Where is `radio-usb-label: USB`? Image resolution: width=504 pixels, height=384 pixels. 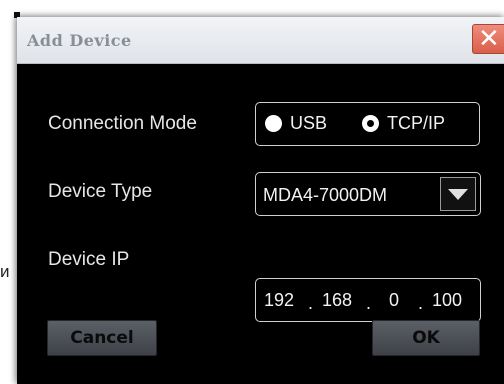 radio-usb-label: USB is located at coordinates (309, 123).